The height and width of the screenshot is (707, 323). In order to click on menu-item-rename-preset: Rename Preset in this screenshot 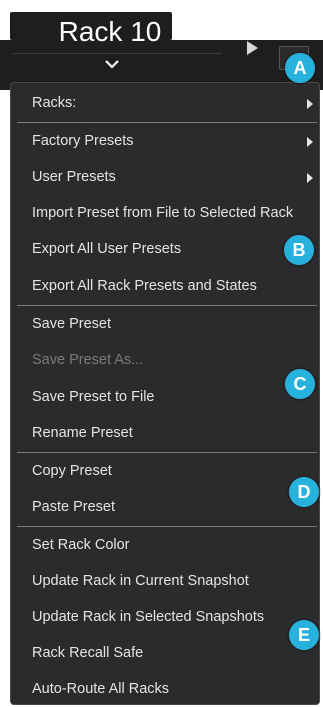, I will do `click(165, 433)`.